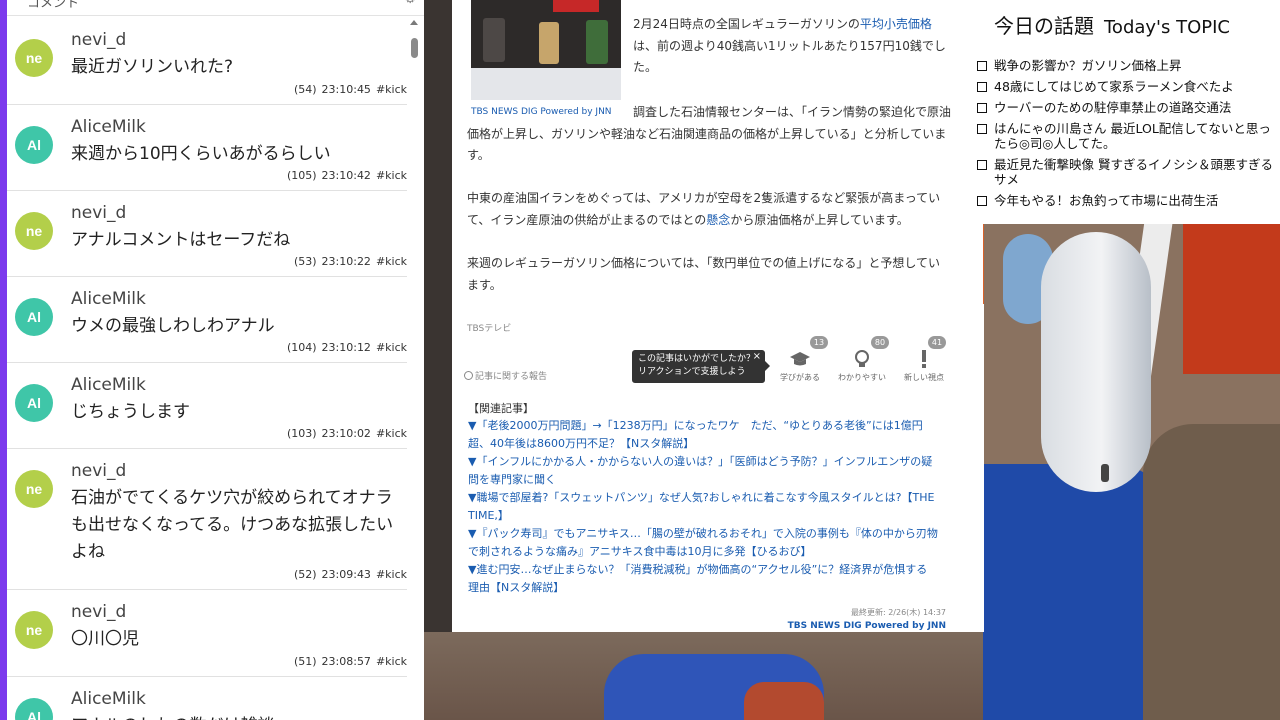 The image size is (1280, 720). What do you see at coordinates (576, 6) in the screenshot?
I see `pump-label-shape` at bounding box center [576, 6].